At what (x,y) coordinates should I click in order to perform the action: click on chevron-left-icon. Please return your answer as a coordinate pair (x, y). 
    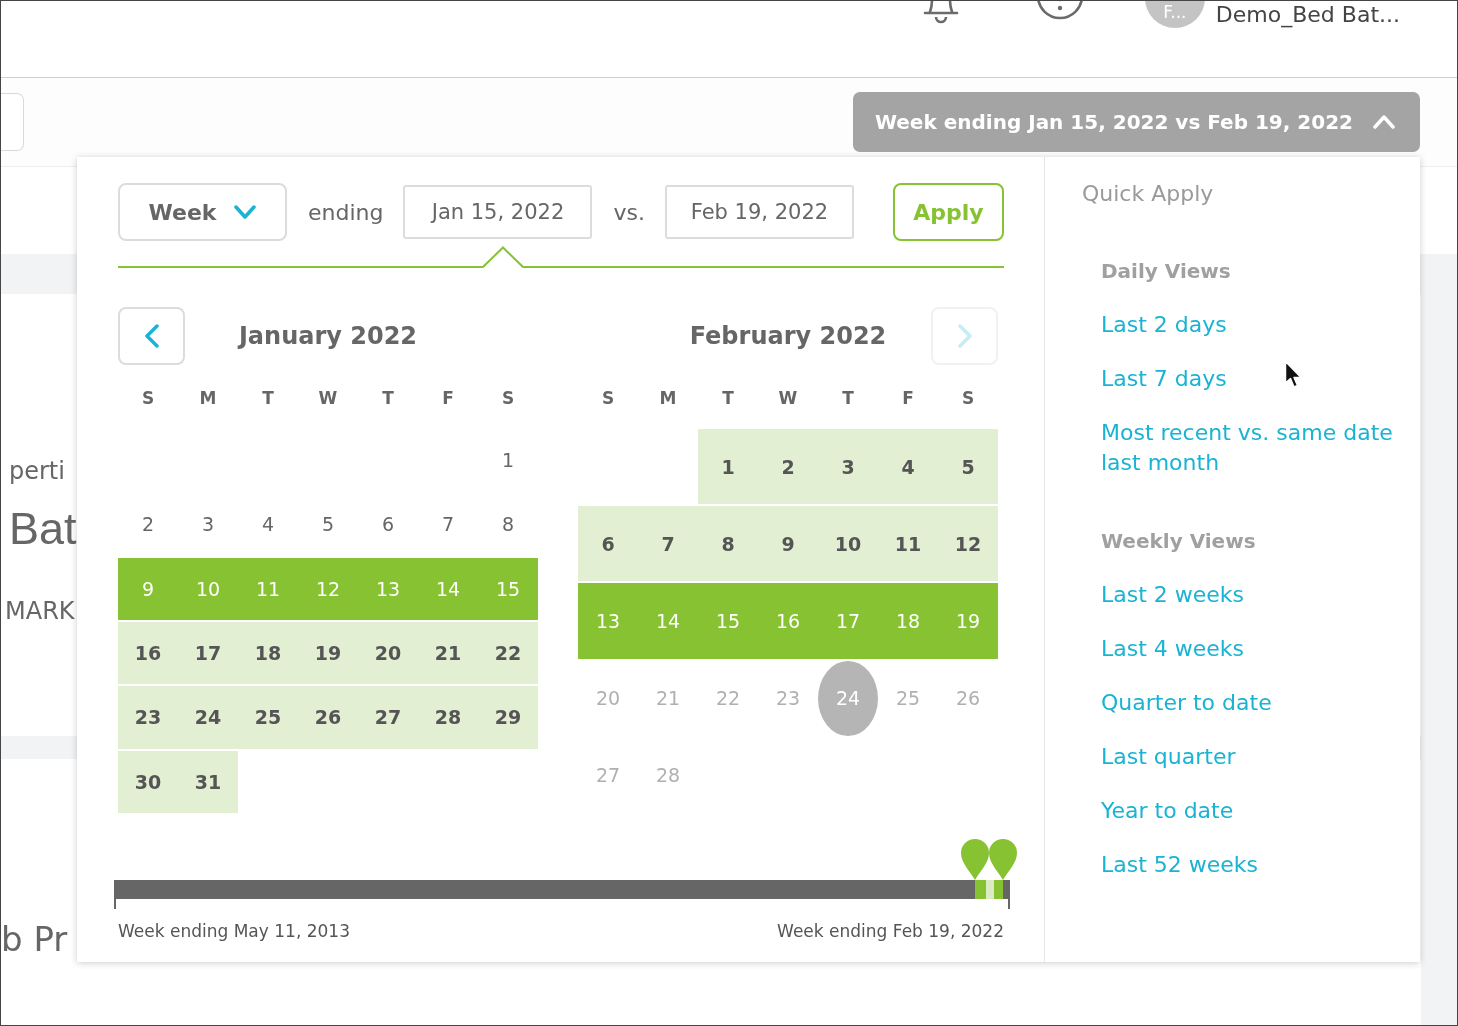
    Looking at the image, I should click on (151, 336).